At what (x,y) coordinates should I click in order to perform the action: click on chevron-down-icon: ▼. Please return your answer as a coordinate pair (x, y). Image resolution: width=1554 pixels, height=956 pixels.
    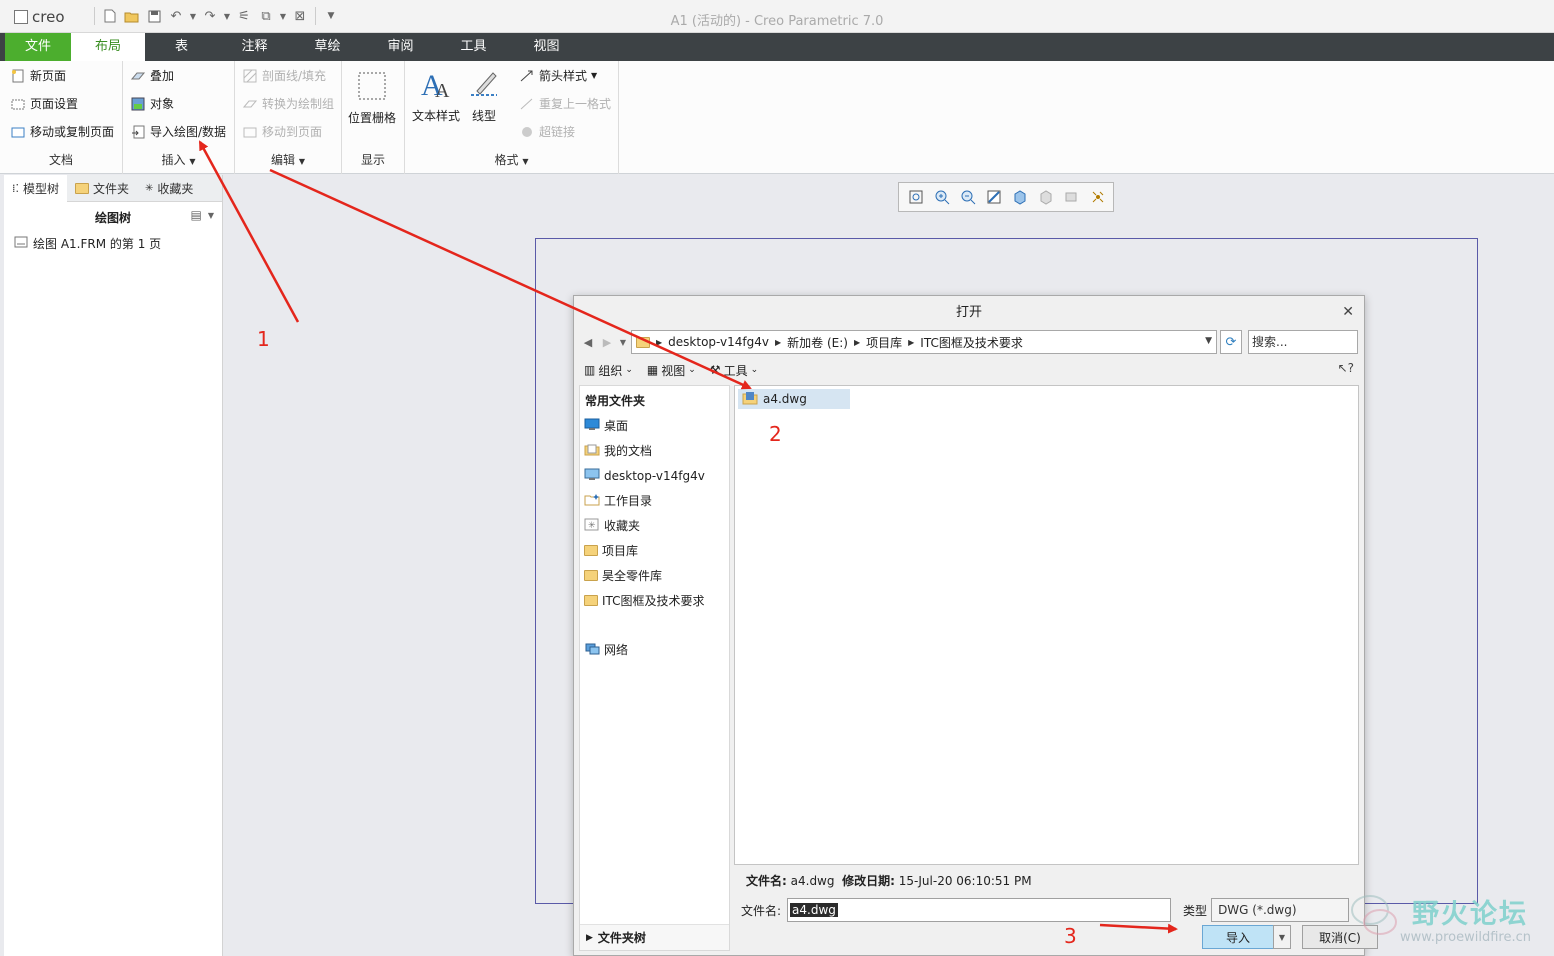
    Looking at the image, I should click on (594, 75).